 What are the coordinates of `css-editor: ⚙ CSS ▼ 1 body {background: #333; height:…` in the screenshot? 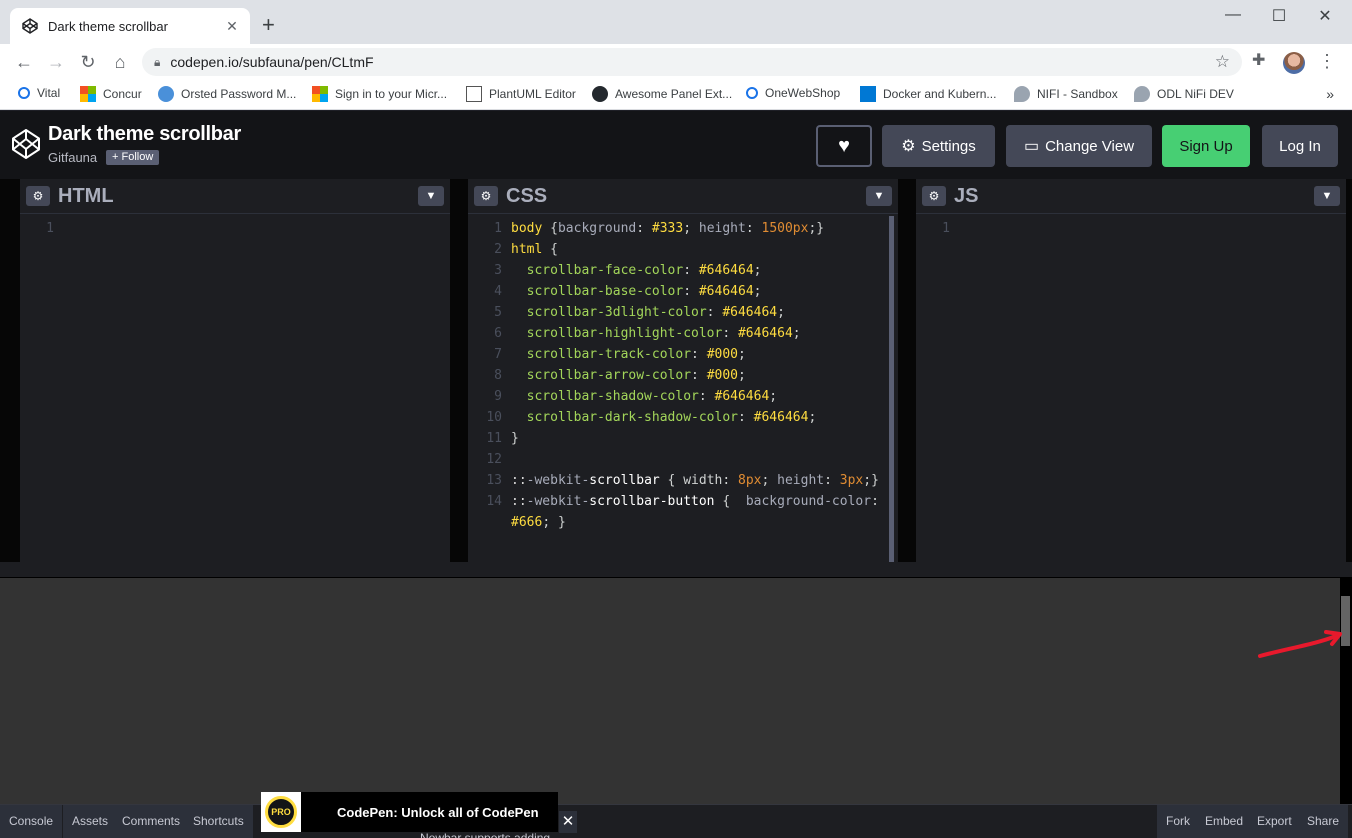 It's located at (683, 370).